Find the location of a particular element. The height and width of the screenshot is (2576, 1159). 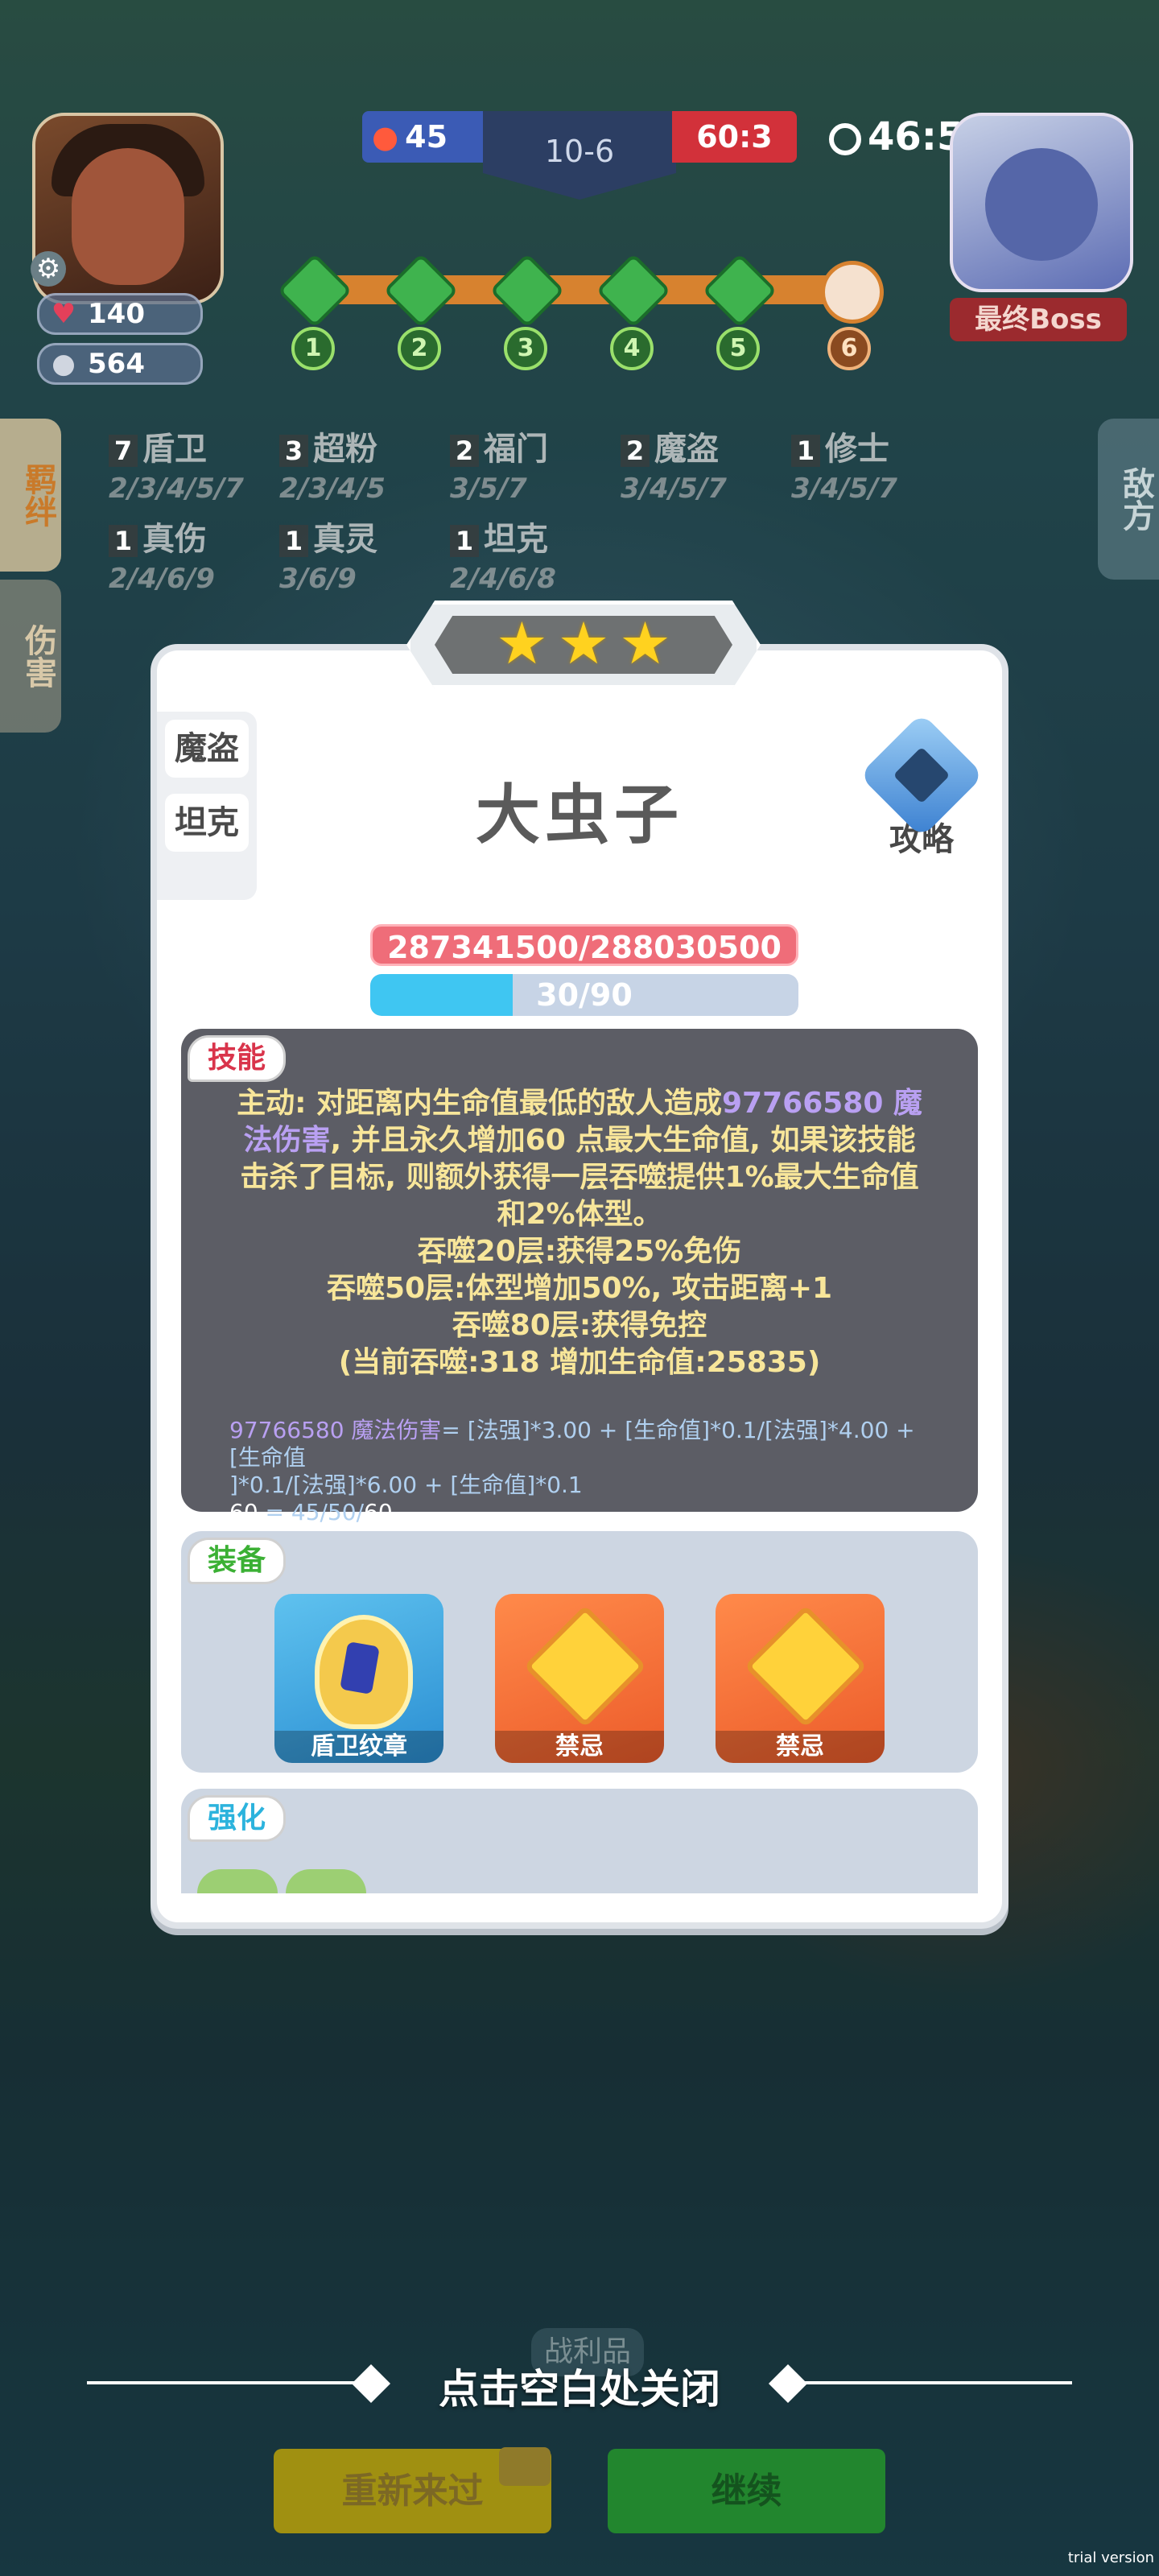

enhance-panel: 强化 is located at coordinates (579, 1841).